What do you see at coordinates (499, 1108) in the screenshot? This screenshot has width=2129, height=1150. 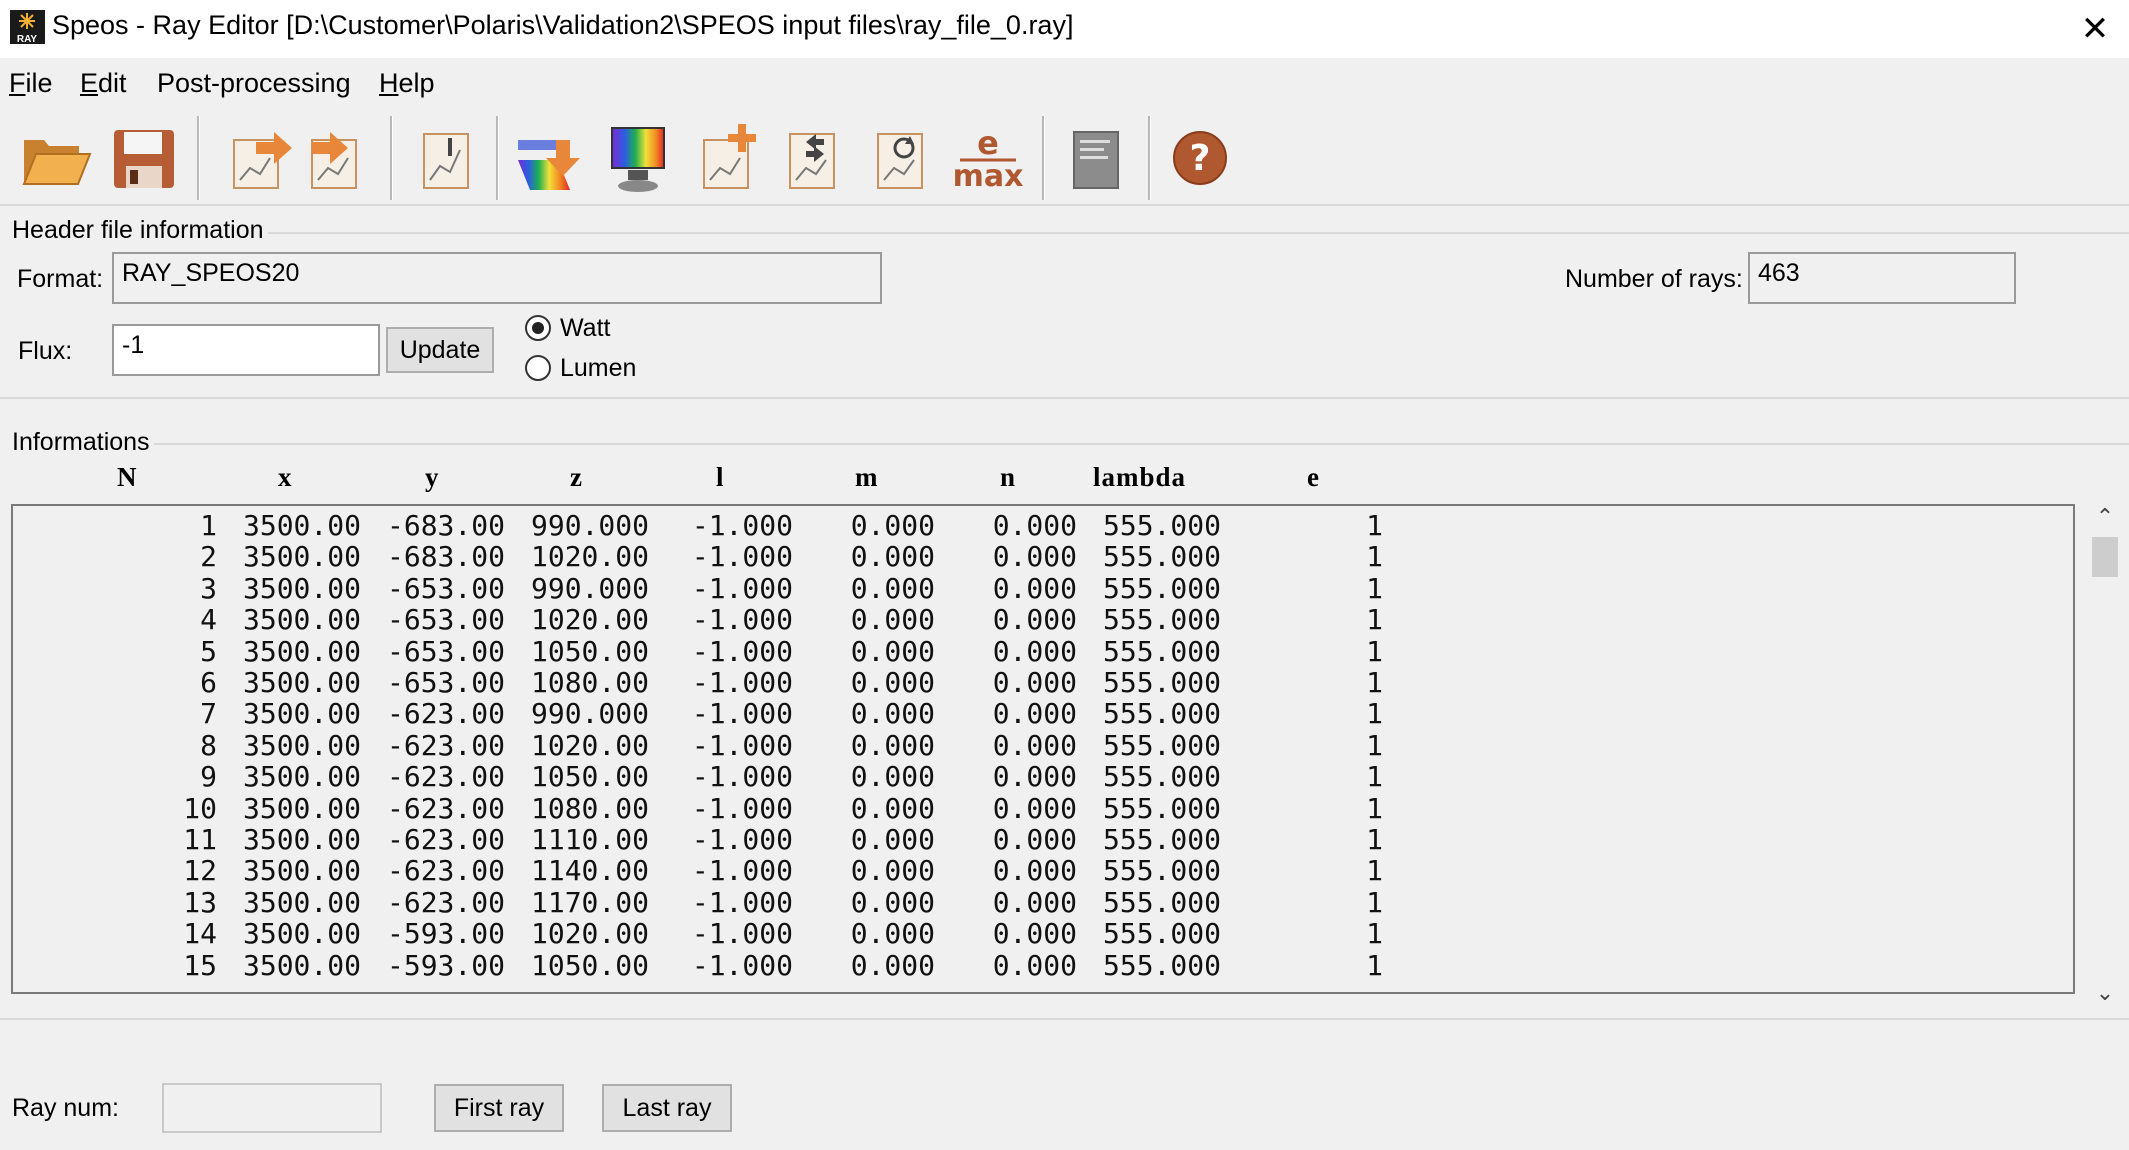 I see `first-ray-button: First ray` at bounding box center [499, 1108].